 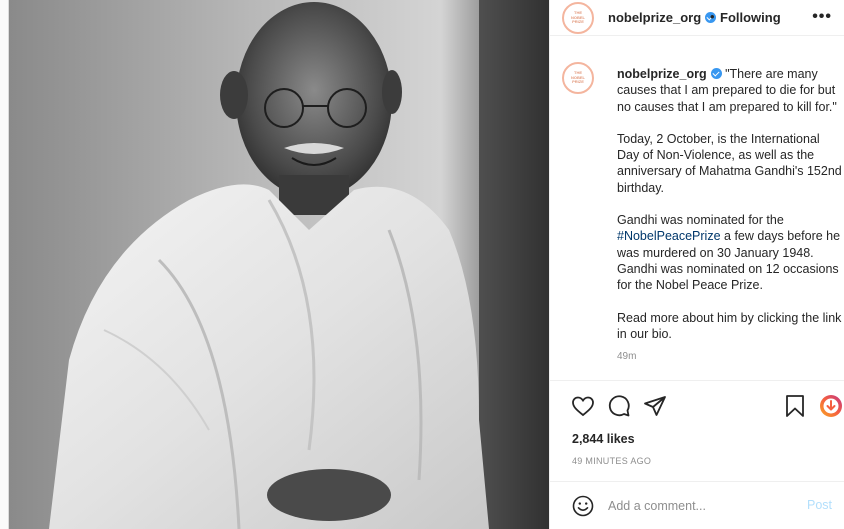 I want to click on caption-username: nobelprize_org, so click(x=669, y=74).